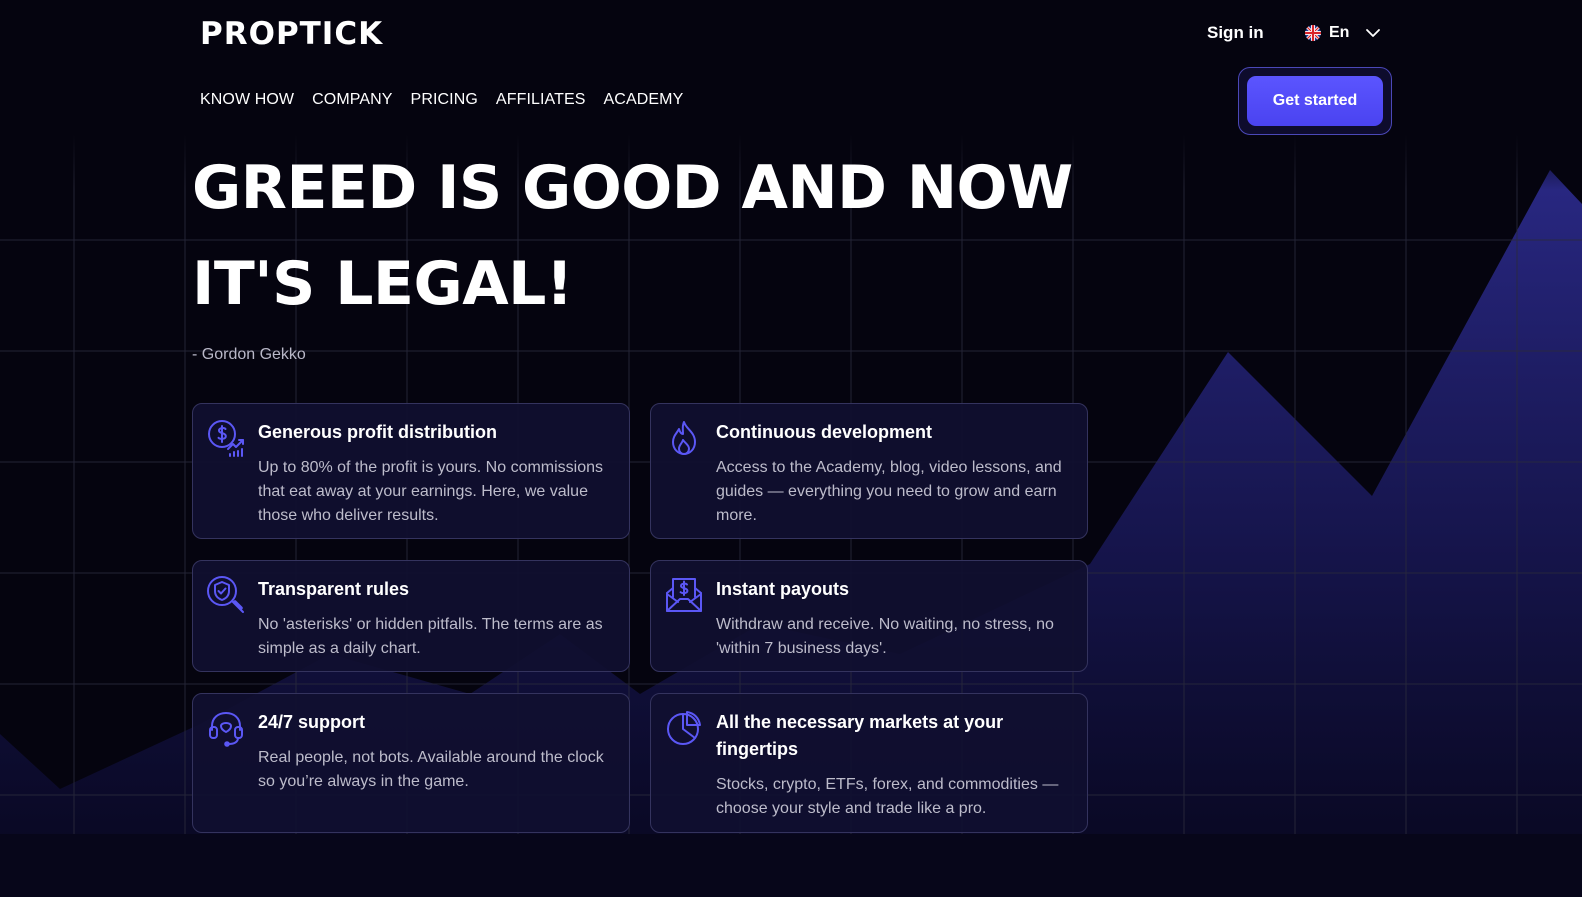  What do you see at coordinates (226, 438) in the screenshot?
I see `profit-dollar-chart-icon` at bounding box center [226, 438].